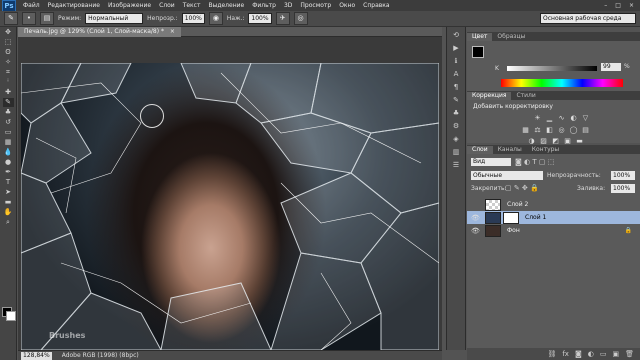 The image size is (640, 360). Describe the element at coordinates (8, 192) in the screenshot. I see `path-select-icon: ➤` at that location.